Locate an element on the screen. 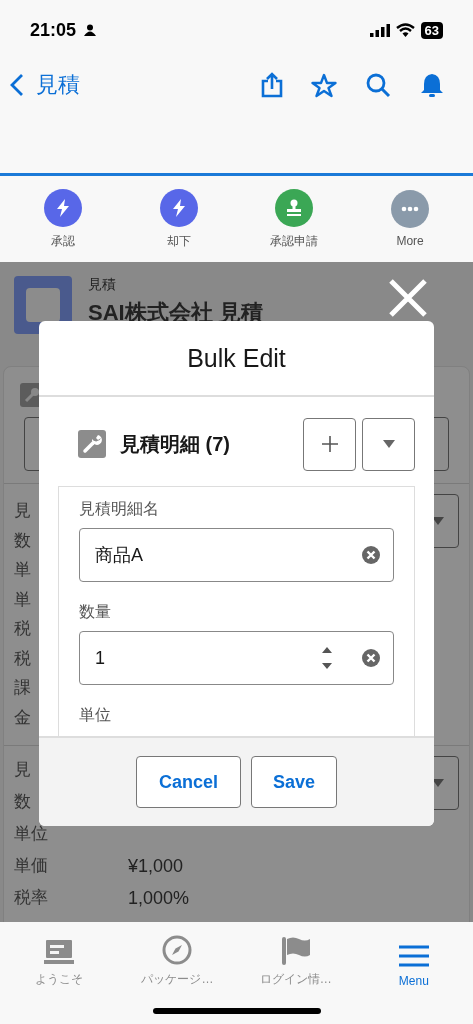 The height and width of the screenshot is (1024, 473). field-label: 見積明細名 is located at coordinates (119, 509).